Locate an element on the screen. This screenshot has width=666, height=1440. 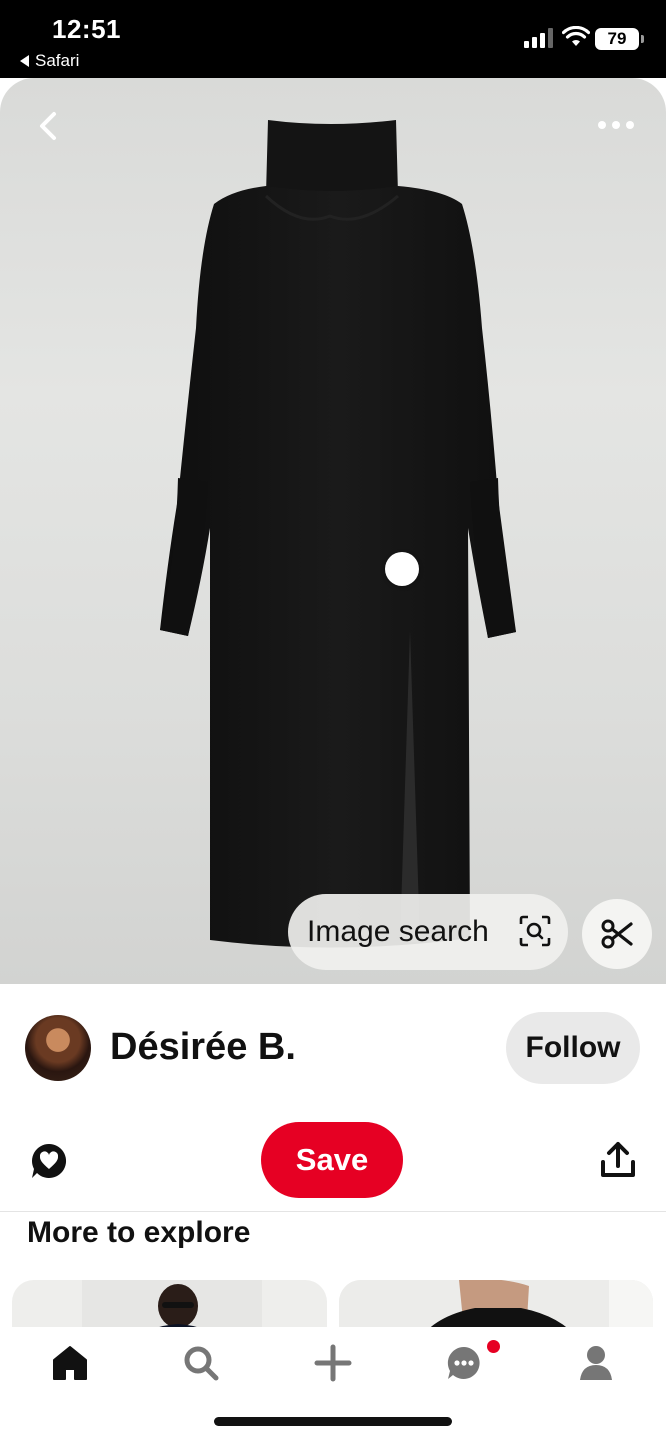
profile-icon is located at coordinates (596, 1363).